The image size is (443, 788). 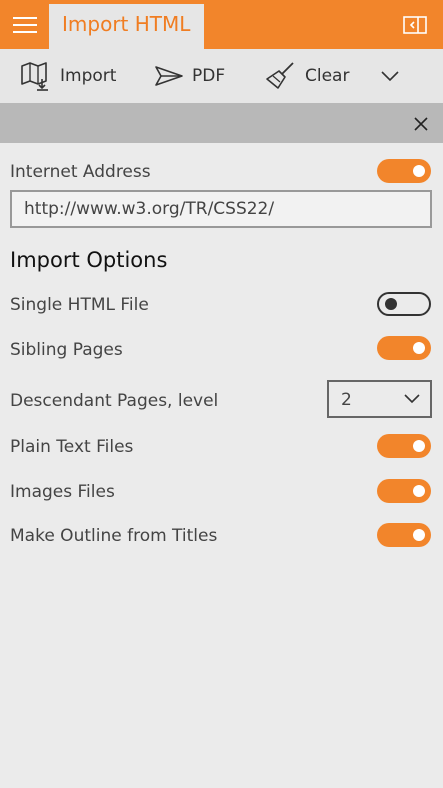 I want to click on single-html-file-toggle, so click(x=404, y=304).